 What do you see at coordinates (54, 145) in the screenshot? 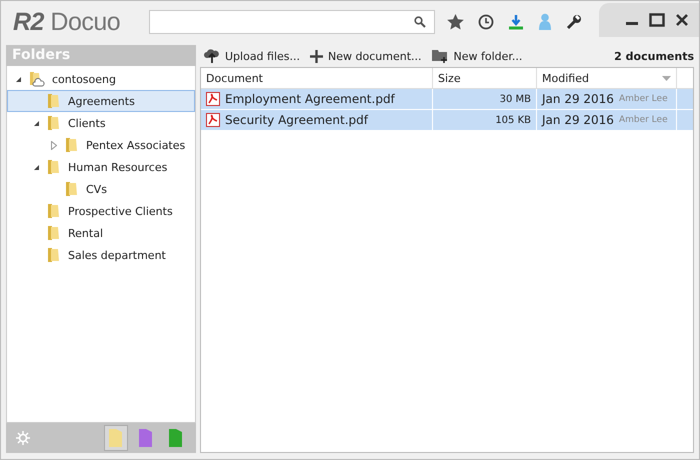
I see `collapsed-arrow-icon` at bounding box center [54, 145].